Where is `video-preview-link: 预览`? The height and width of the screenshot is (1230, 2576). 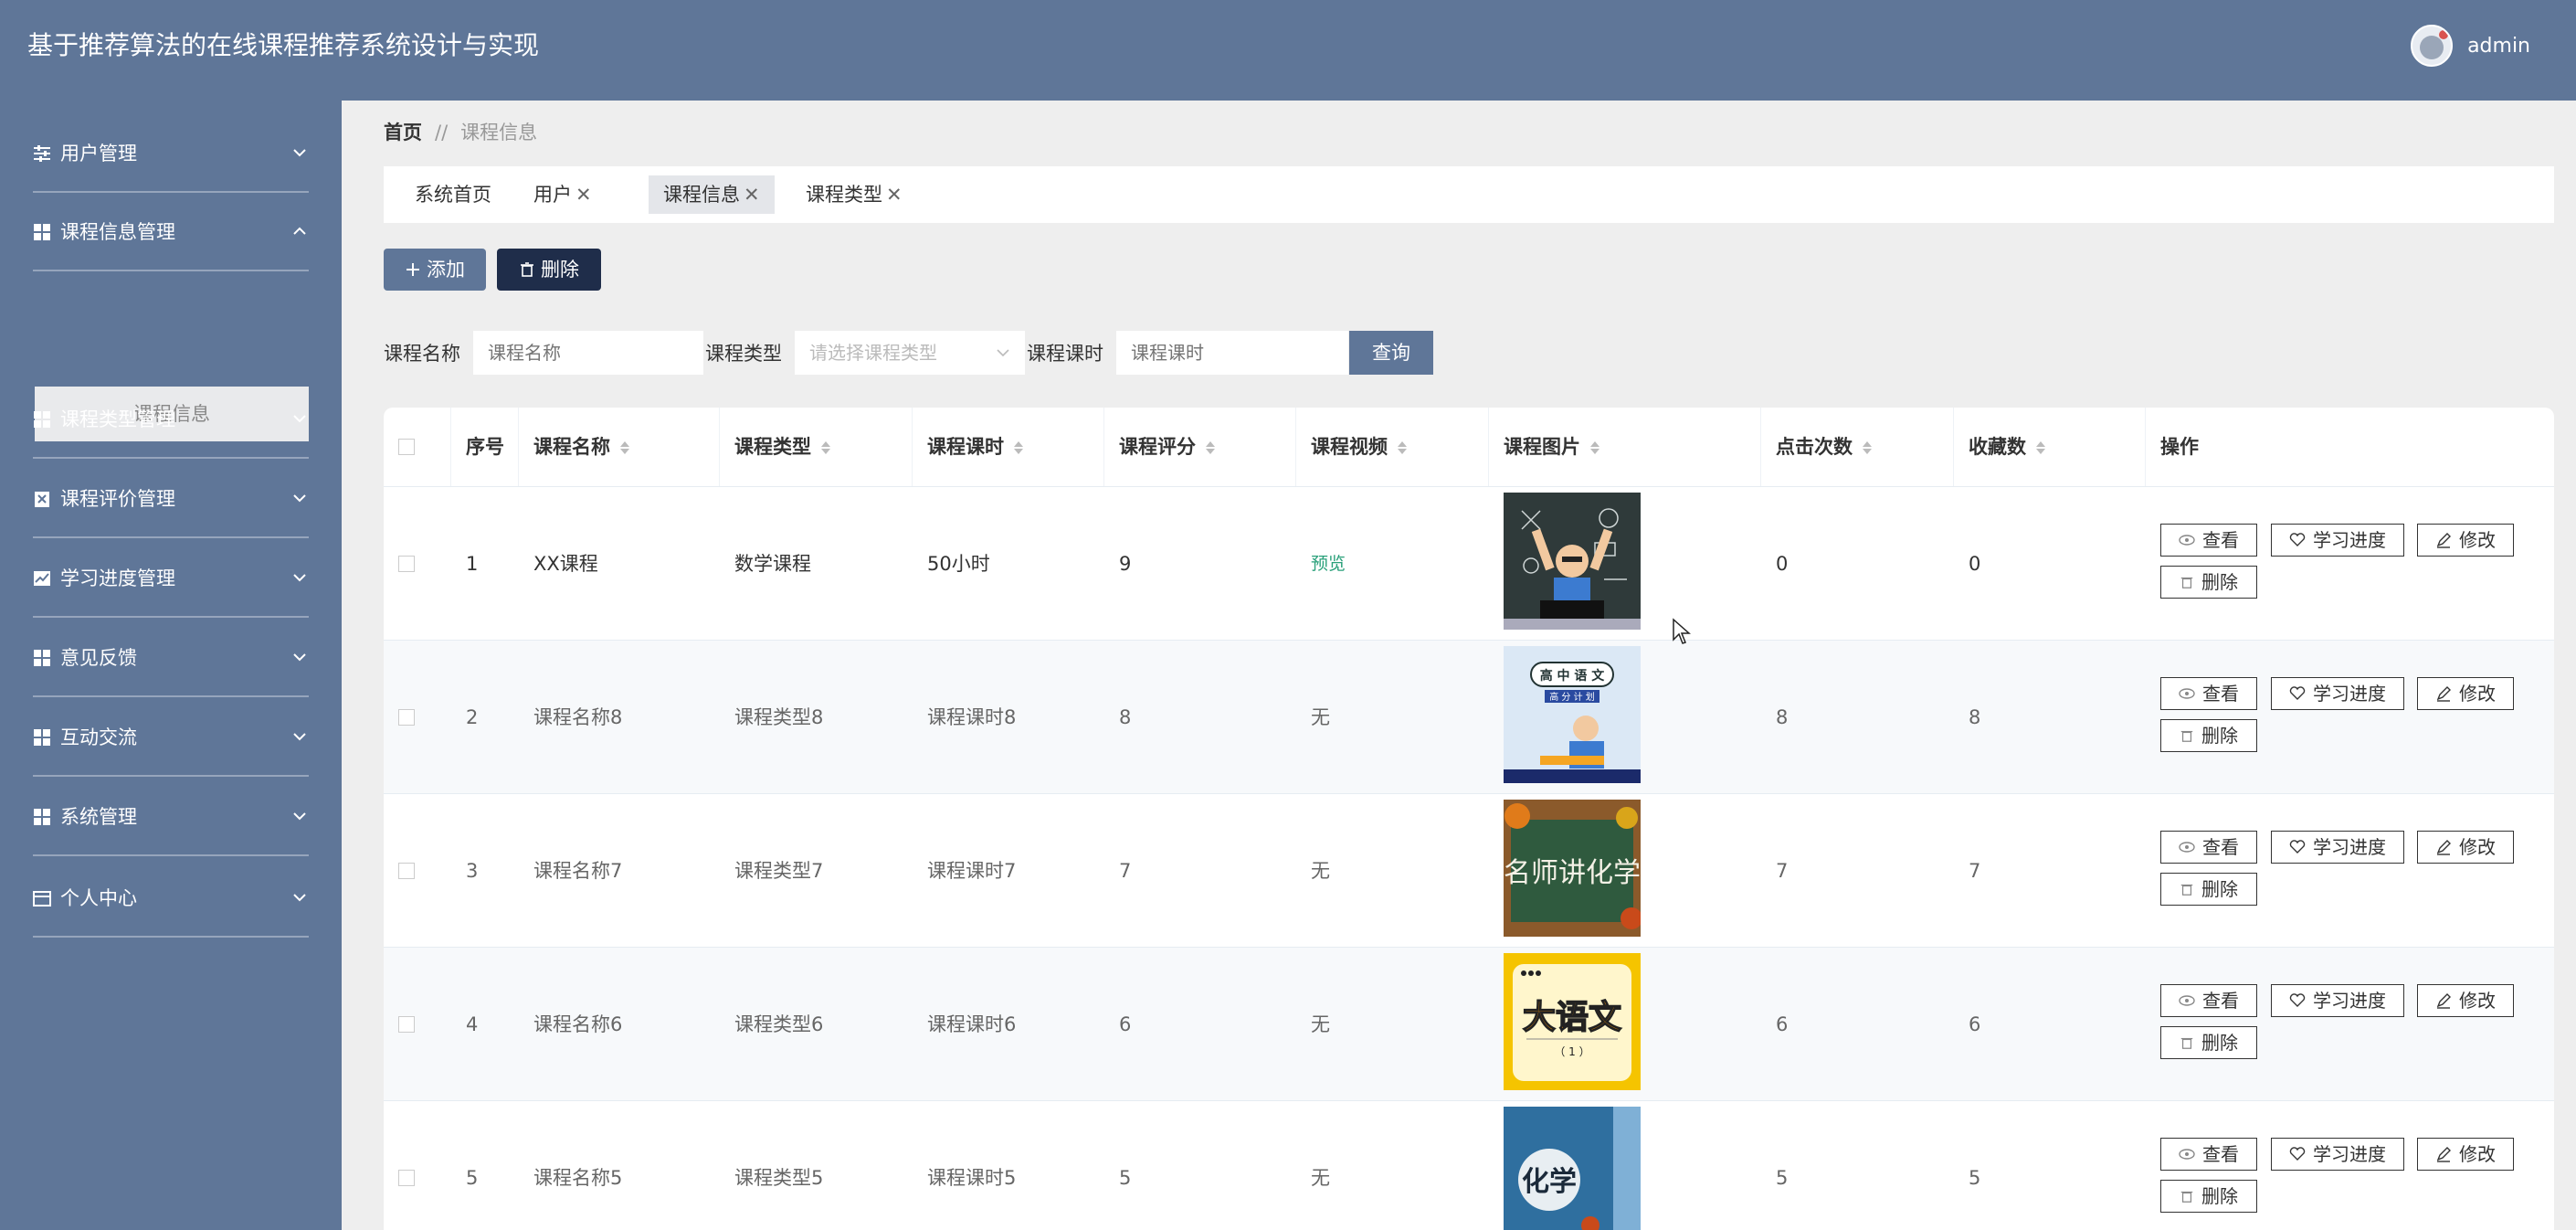 video-preview-link: 预览 is located at coordinates (1328, 564).